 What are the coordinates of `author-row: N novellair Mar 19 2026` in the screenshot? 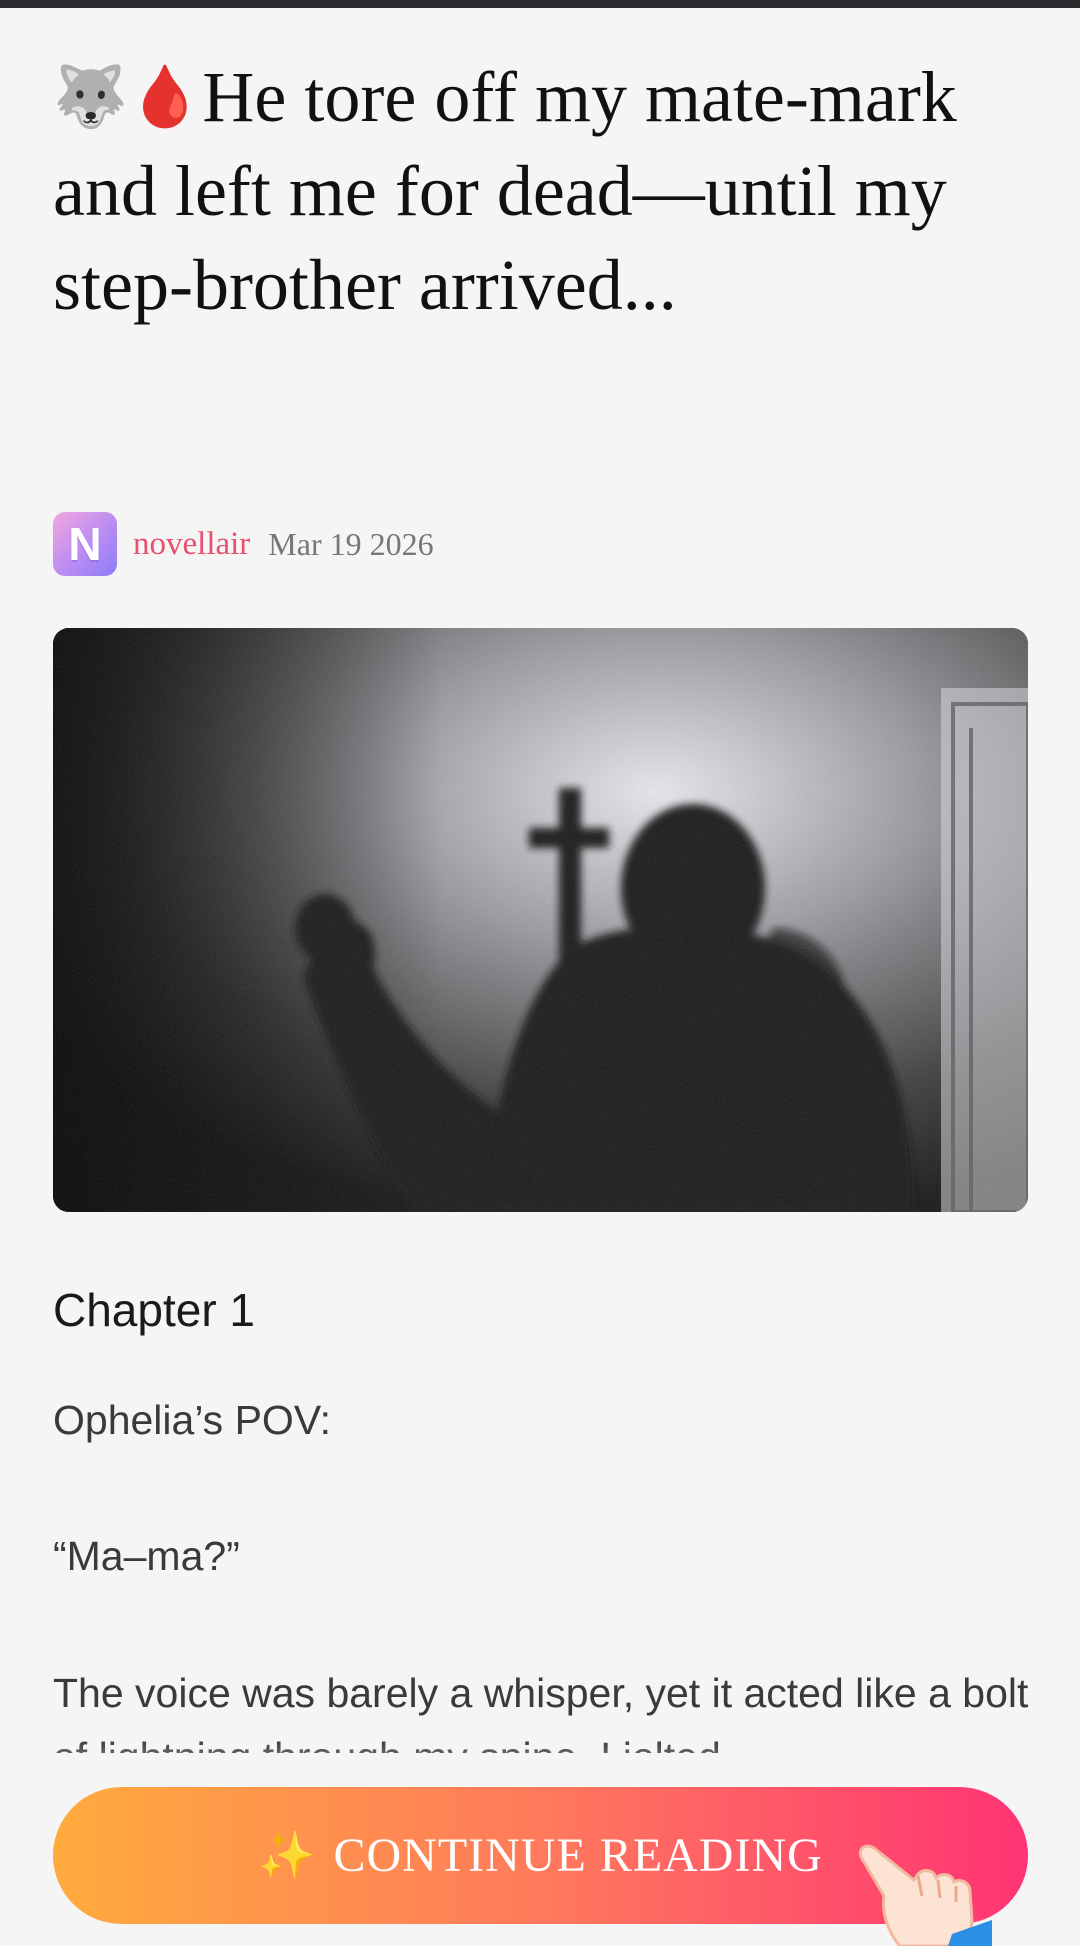 It's located at (243, 544).